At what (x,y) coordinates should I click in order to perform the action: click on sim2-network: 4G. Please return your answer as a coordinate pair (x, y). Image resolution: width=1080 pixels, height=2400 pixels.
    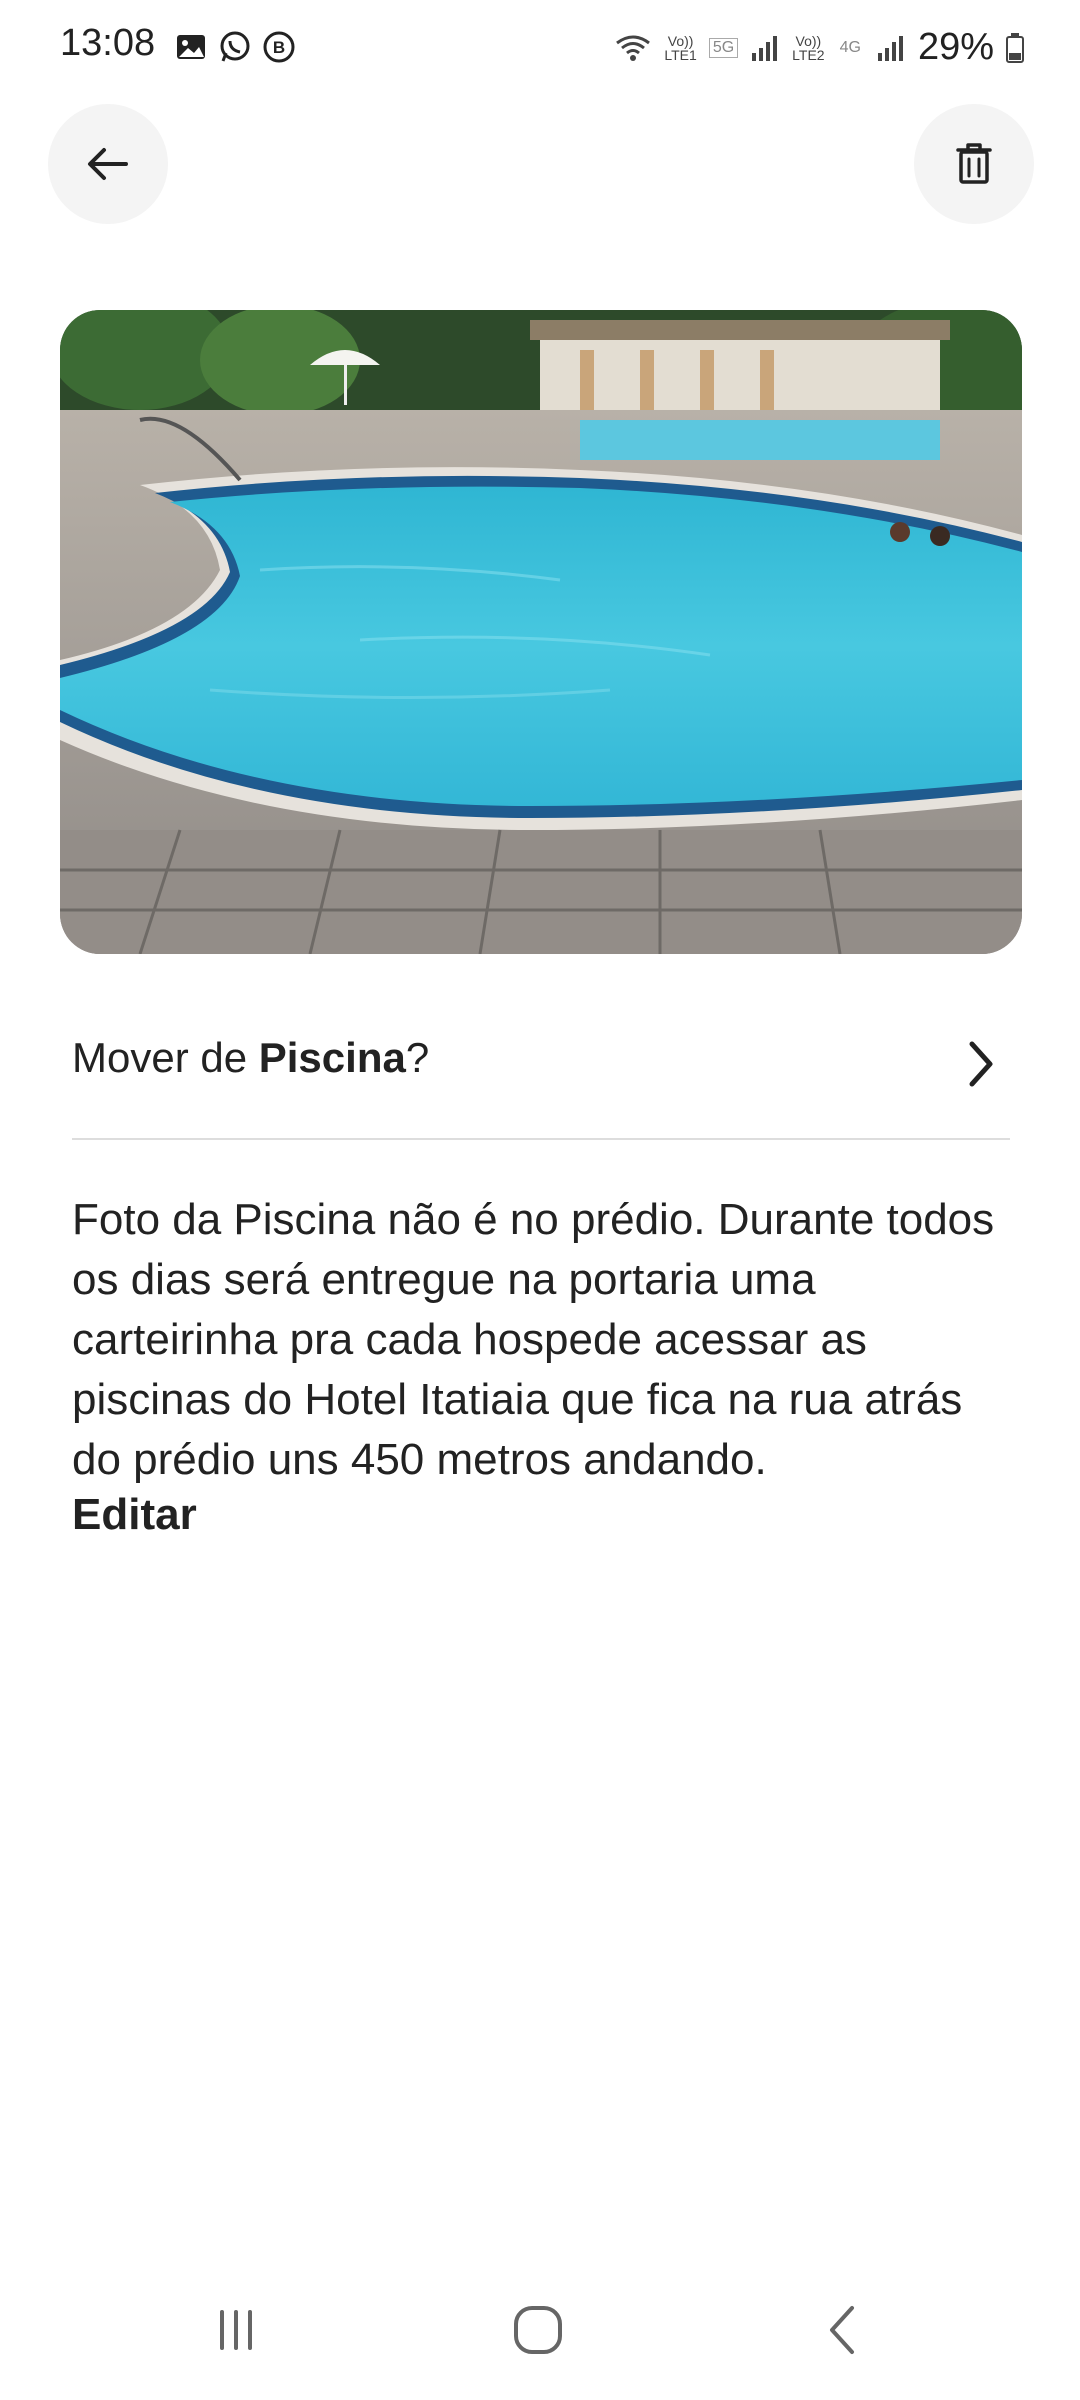
    Looking at the image, I should click on (850, 47).